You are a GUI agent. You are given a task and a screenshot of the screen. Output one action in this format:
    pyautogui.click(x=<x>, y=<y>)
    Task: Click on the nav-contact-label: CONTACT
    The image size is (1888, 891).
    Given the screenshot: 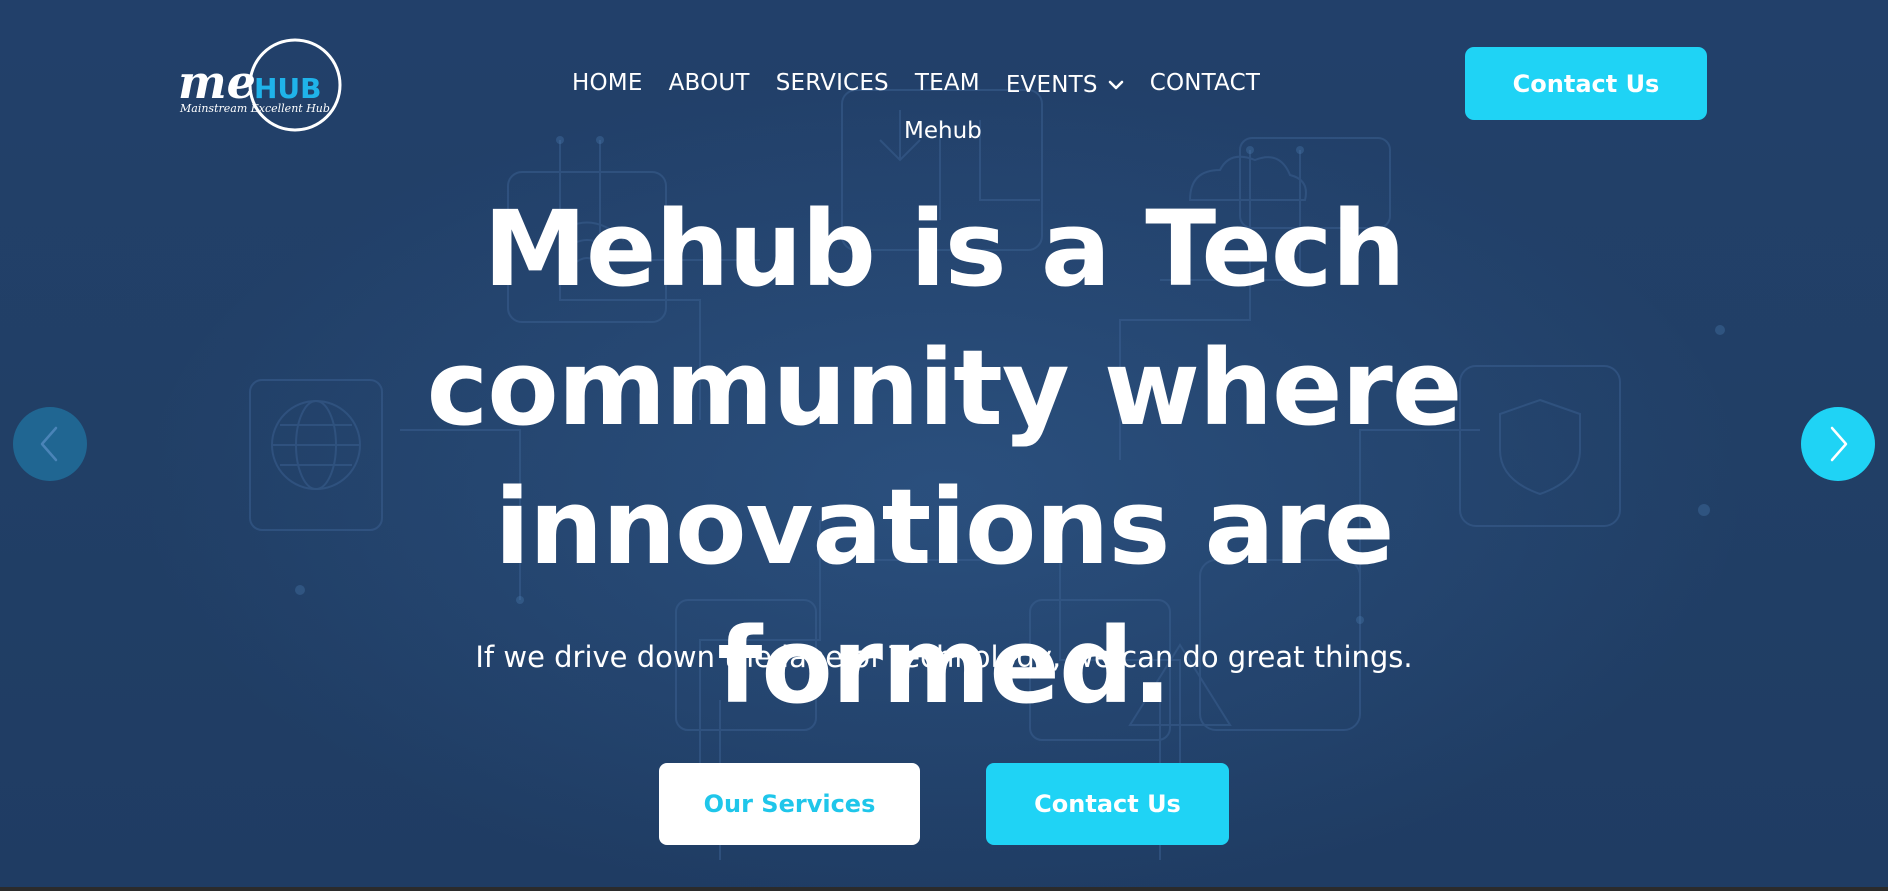 What is the action you would take?
    pyautogui.click(x=1205, y=83)
    